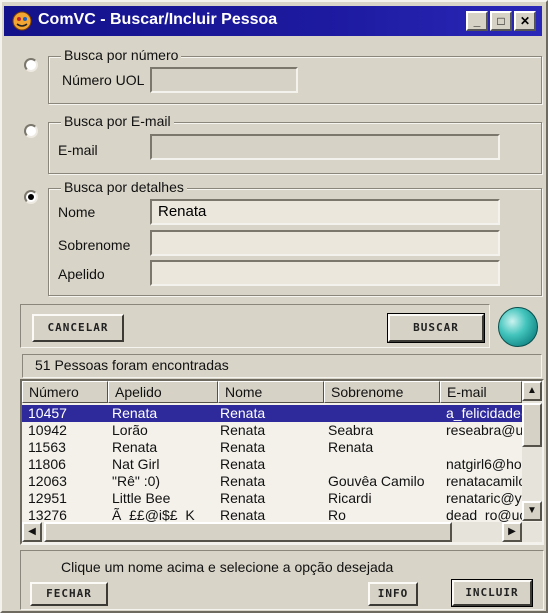 The image size is (548, 613). I want to click on group-title-details: Busca por detalhes, so click(124, 187).